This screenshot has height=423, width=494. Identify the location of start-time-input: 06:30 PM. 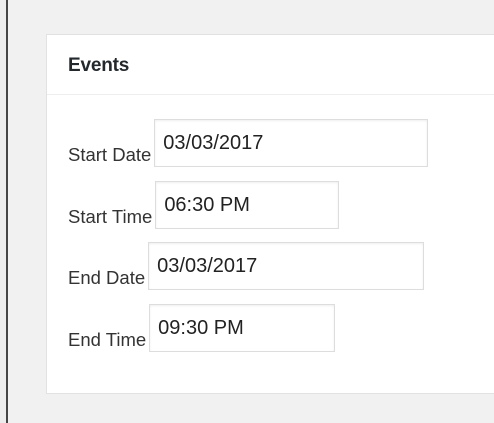
(247, 205).